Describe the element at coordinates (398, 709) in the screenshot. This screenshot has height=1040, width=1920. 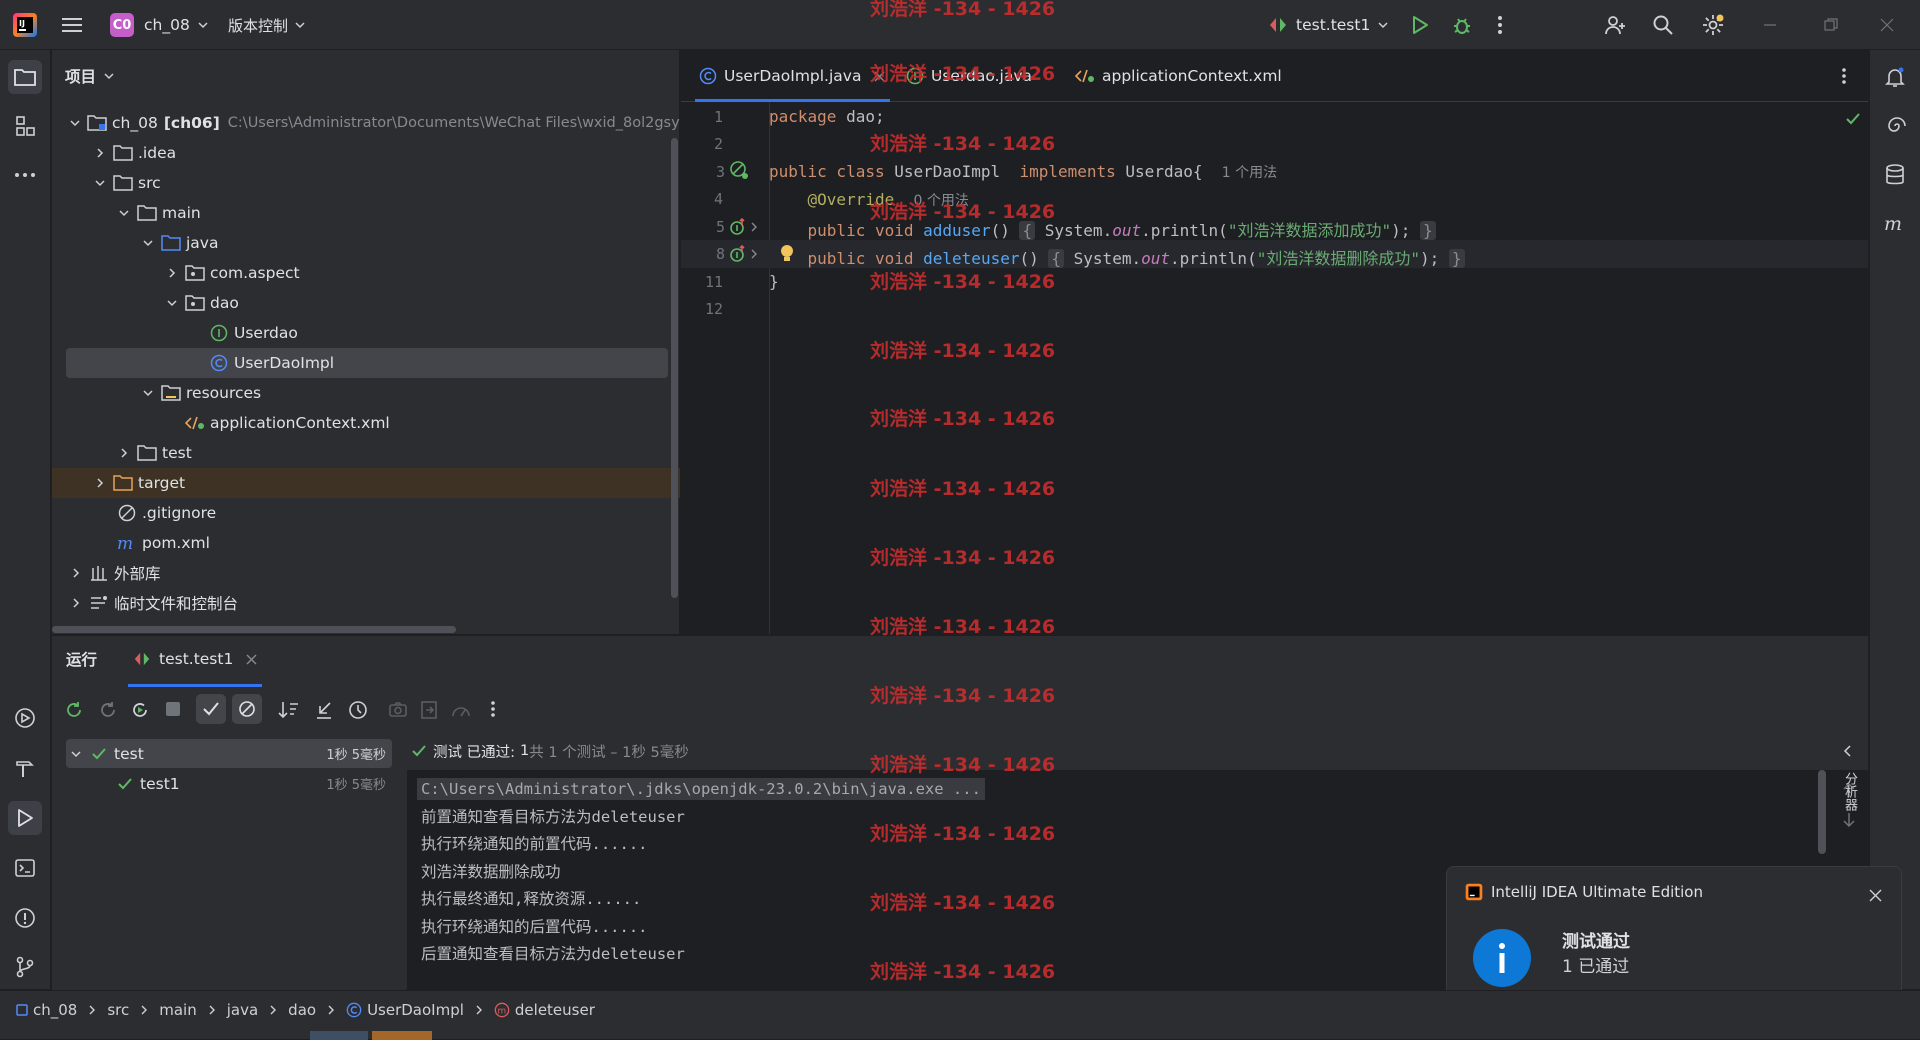
I see `camera-icon` at that location.